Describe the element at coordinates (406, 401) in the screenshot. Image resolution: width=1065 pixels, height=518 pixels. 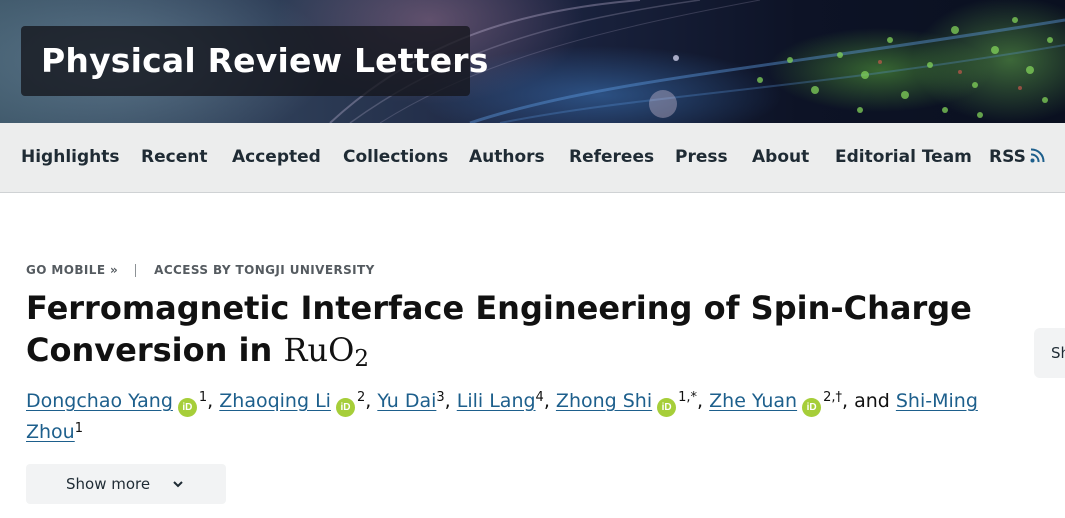
I see `author-link: Yu Dai` at that location.